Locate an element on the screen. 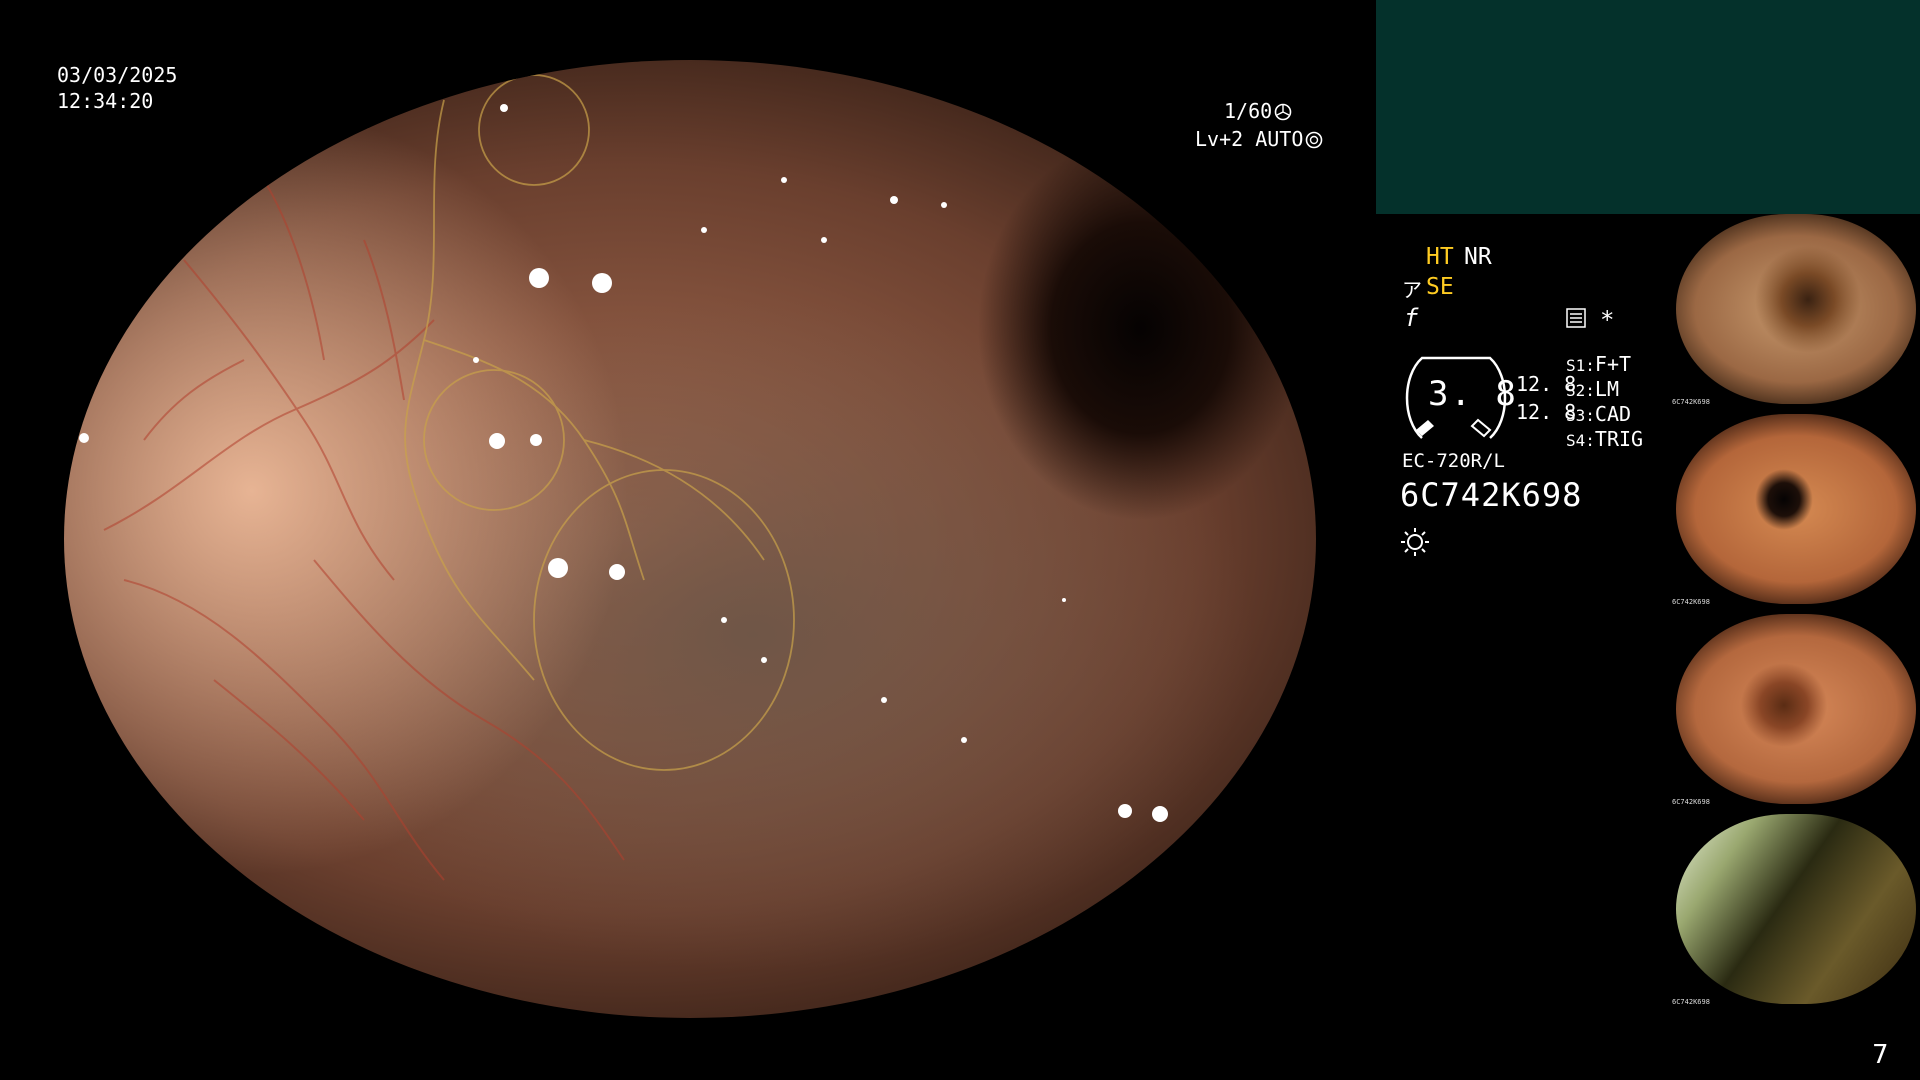  f-symbol: f is located at coordinates (1411, 318).